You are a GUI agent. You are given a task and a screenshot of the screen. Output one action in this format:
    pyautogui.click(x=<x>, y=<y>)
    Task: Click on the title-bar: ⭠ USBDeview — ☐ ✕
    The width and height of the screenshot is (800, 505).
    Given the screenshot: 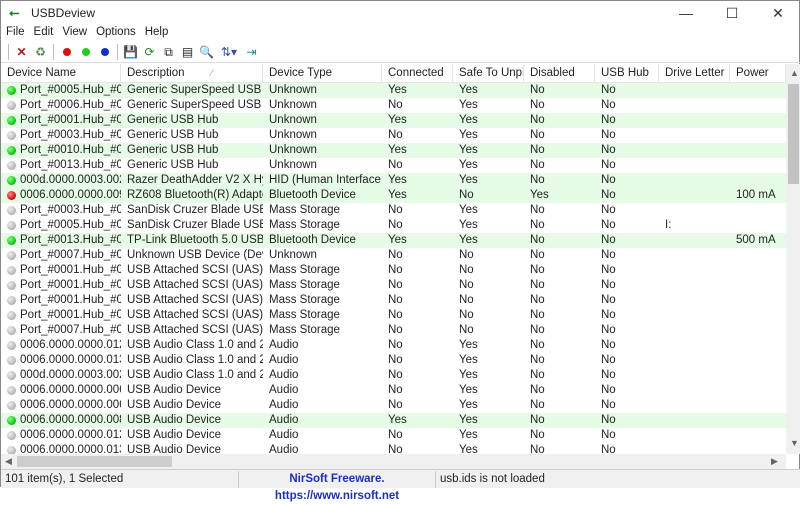 What is the action you would take?
    pyautogui.click(x=400, y=13)
    